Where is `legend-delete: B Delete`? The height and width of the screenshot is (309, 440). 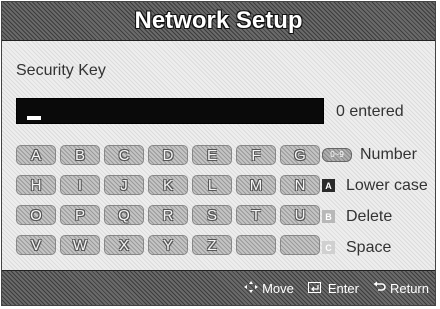 legend-delete: B Delete is located at coordinates (375, 216).